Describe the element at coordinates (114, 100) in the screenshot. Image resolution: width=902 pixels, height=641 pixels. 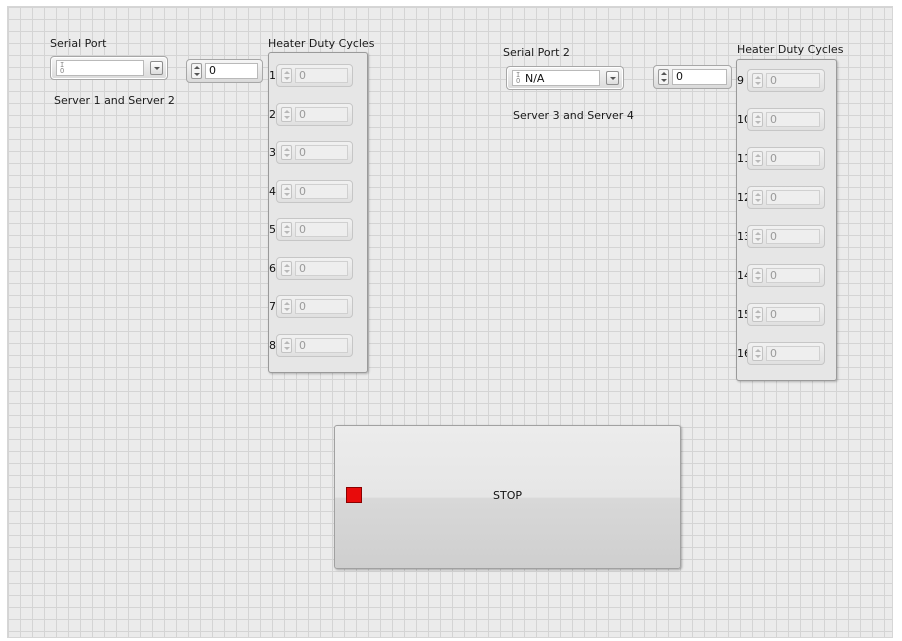
I see `server-label: Server 1 and Server 2` at that location.